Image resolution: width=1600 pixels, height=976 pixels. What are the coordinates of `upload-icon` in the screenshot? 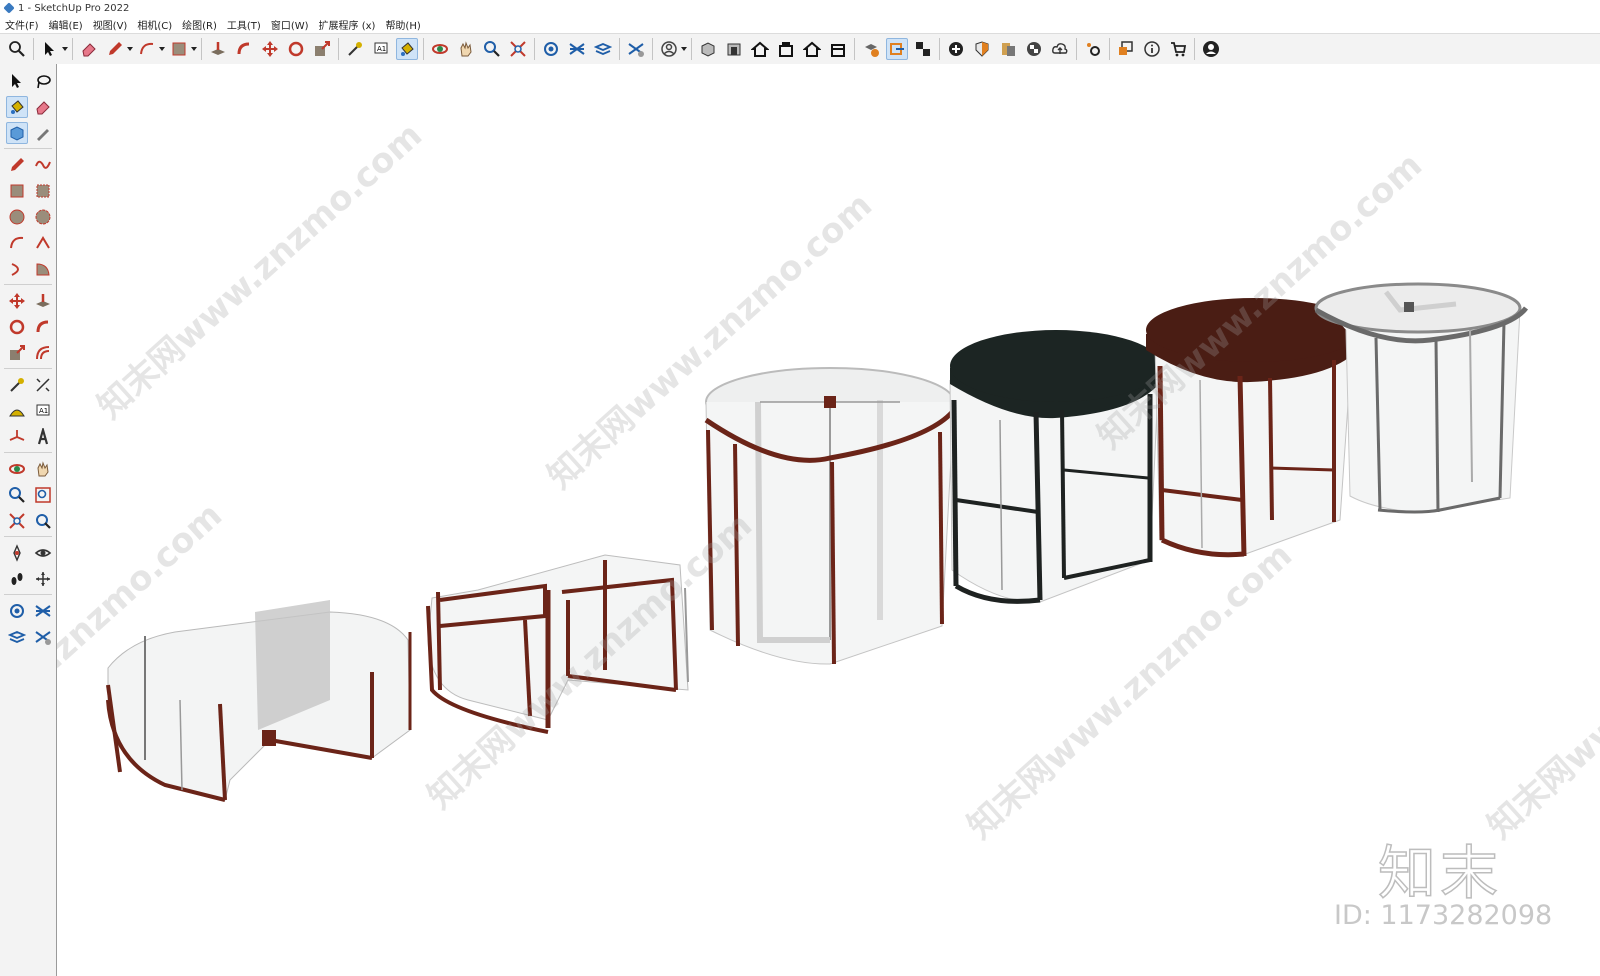 It's located at (1060, 49).